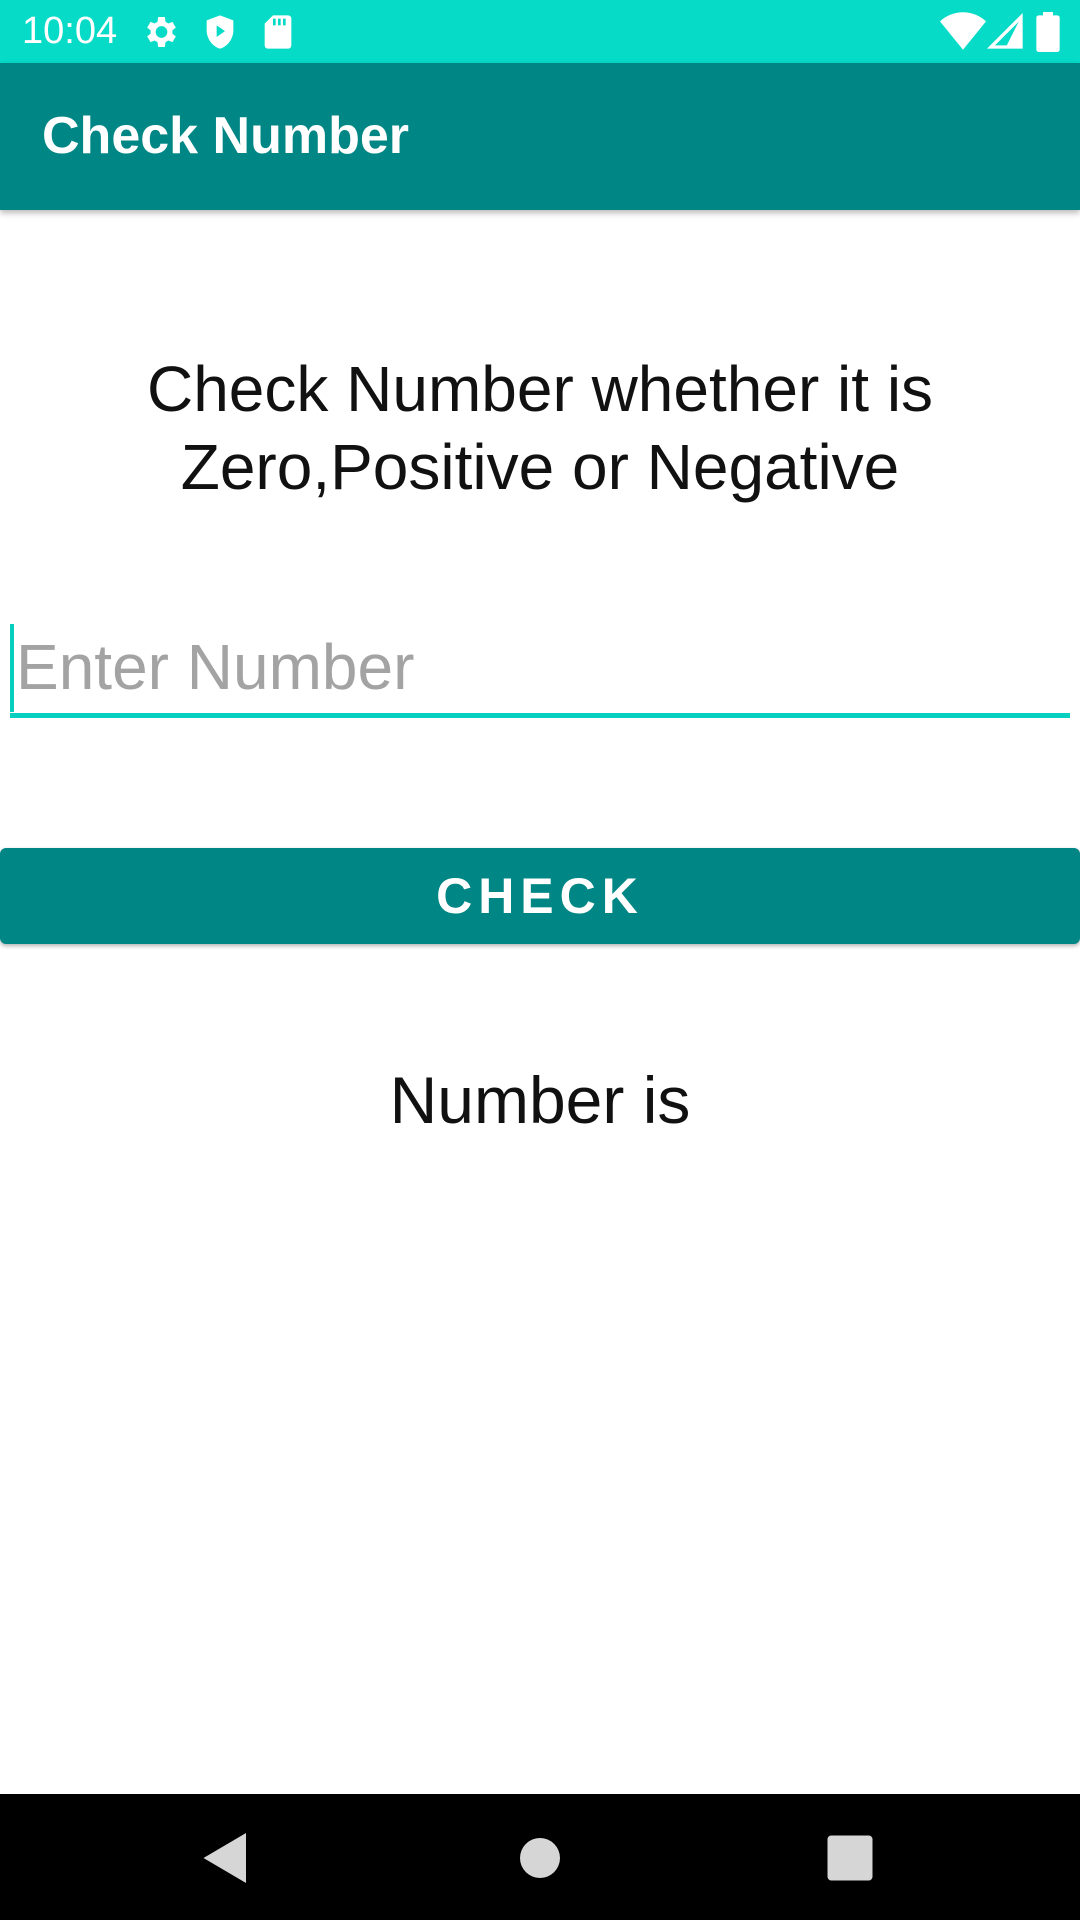 This screenshot has height=1920, width=1080. What do you see at coordinates (540, 31) in the screenshot?
I see `status-bar: 10:04` at bounding box center [540, 31].